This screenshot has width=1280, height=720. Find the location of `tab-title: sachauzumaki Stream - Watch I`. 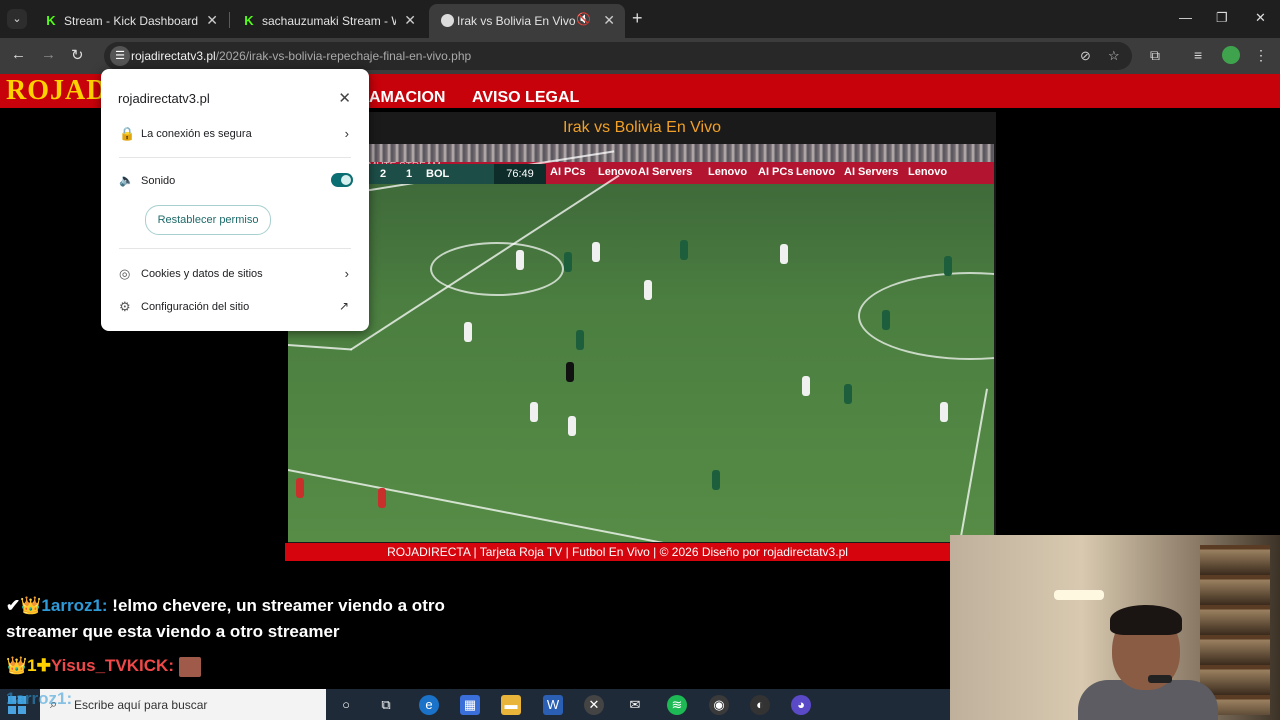

tab-title: sachauzumaki Stream - Watch I is located at coordinates (329, 21).